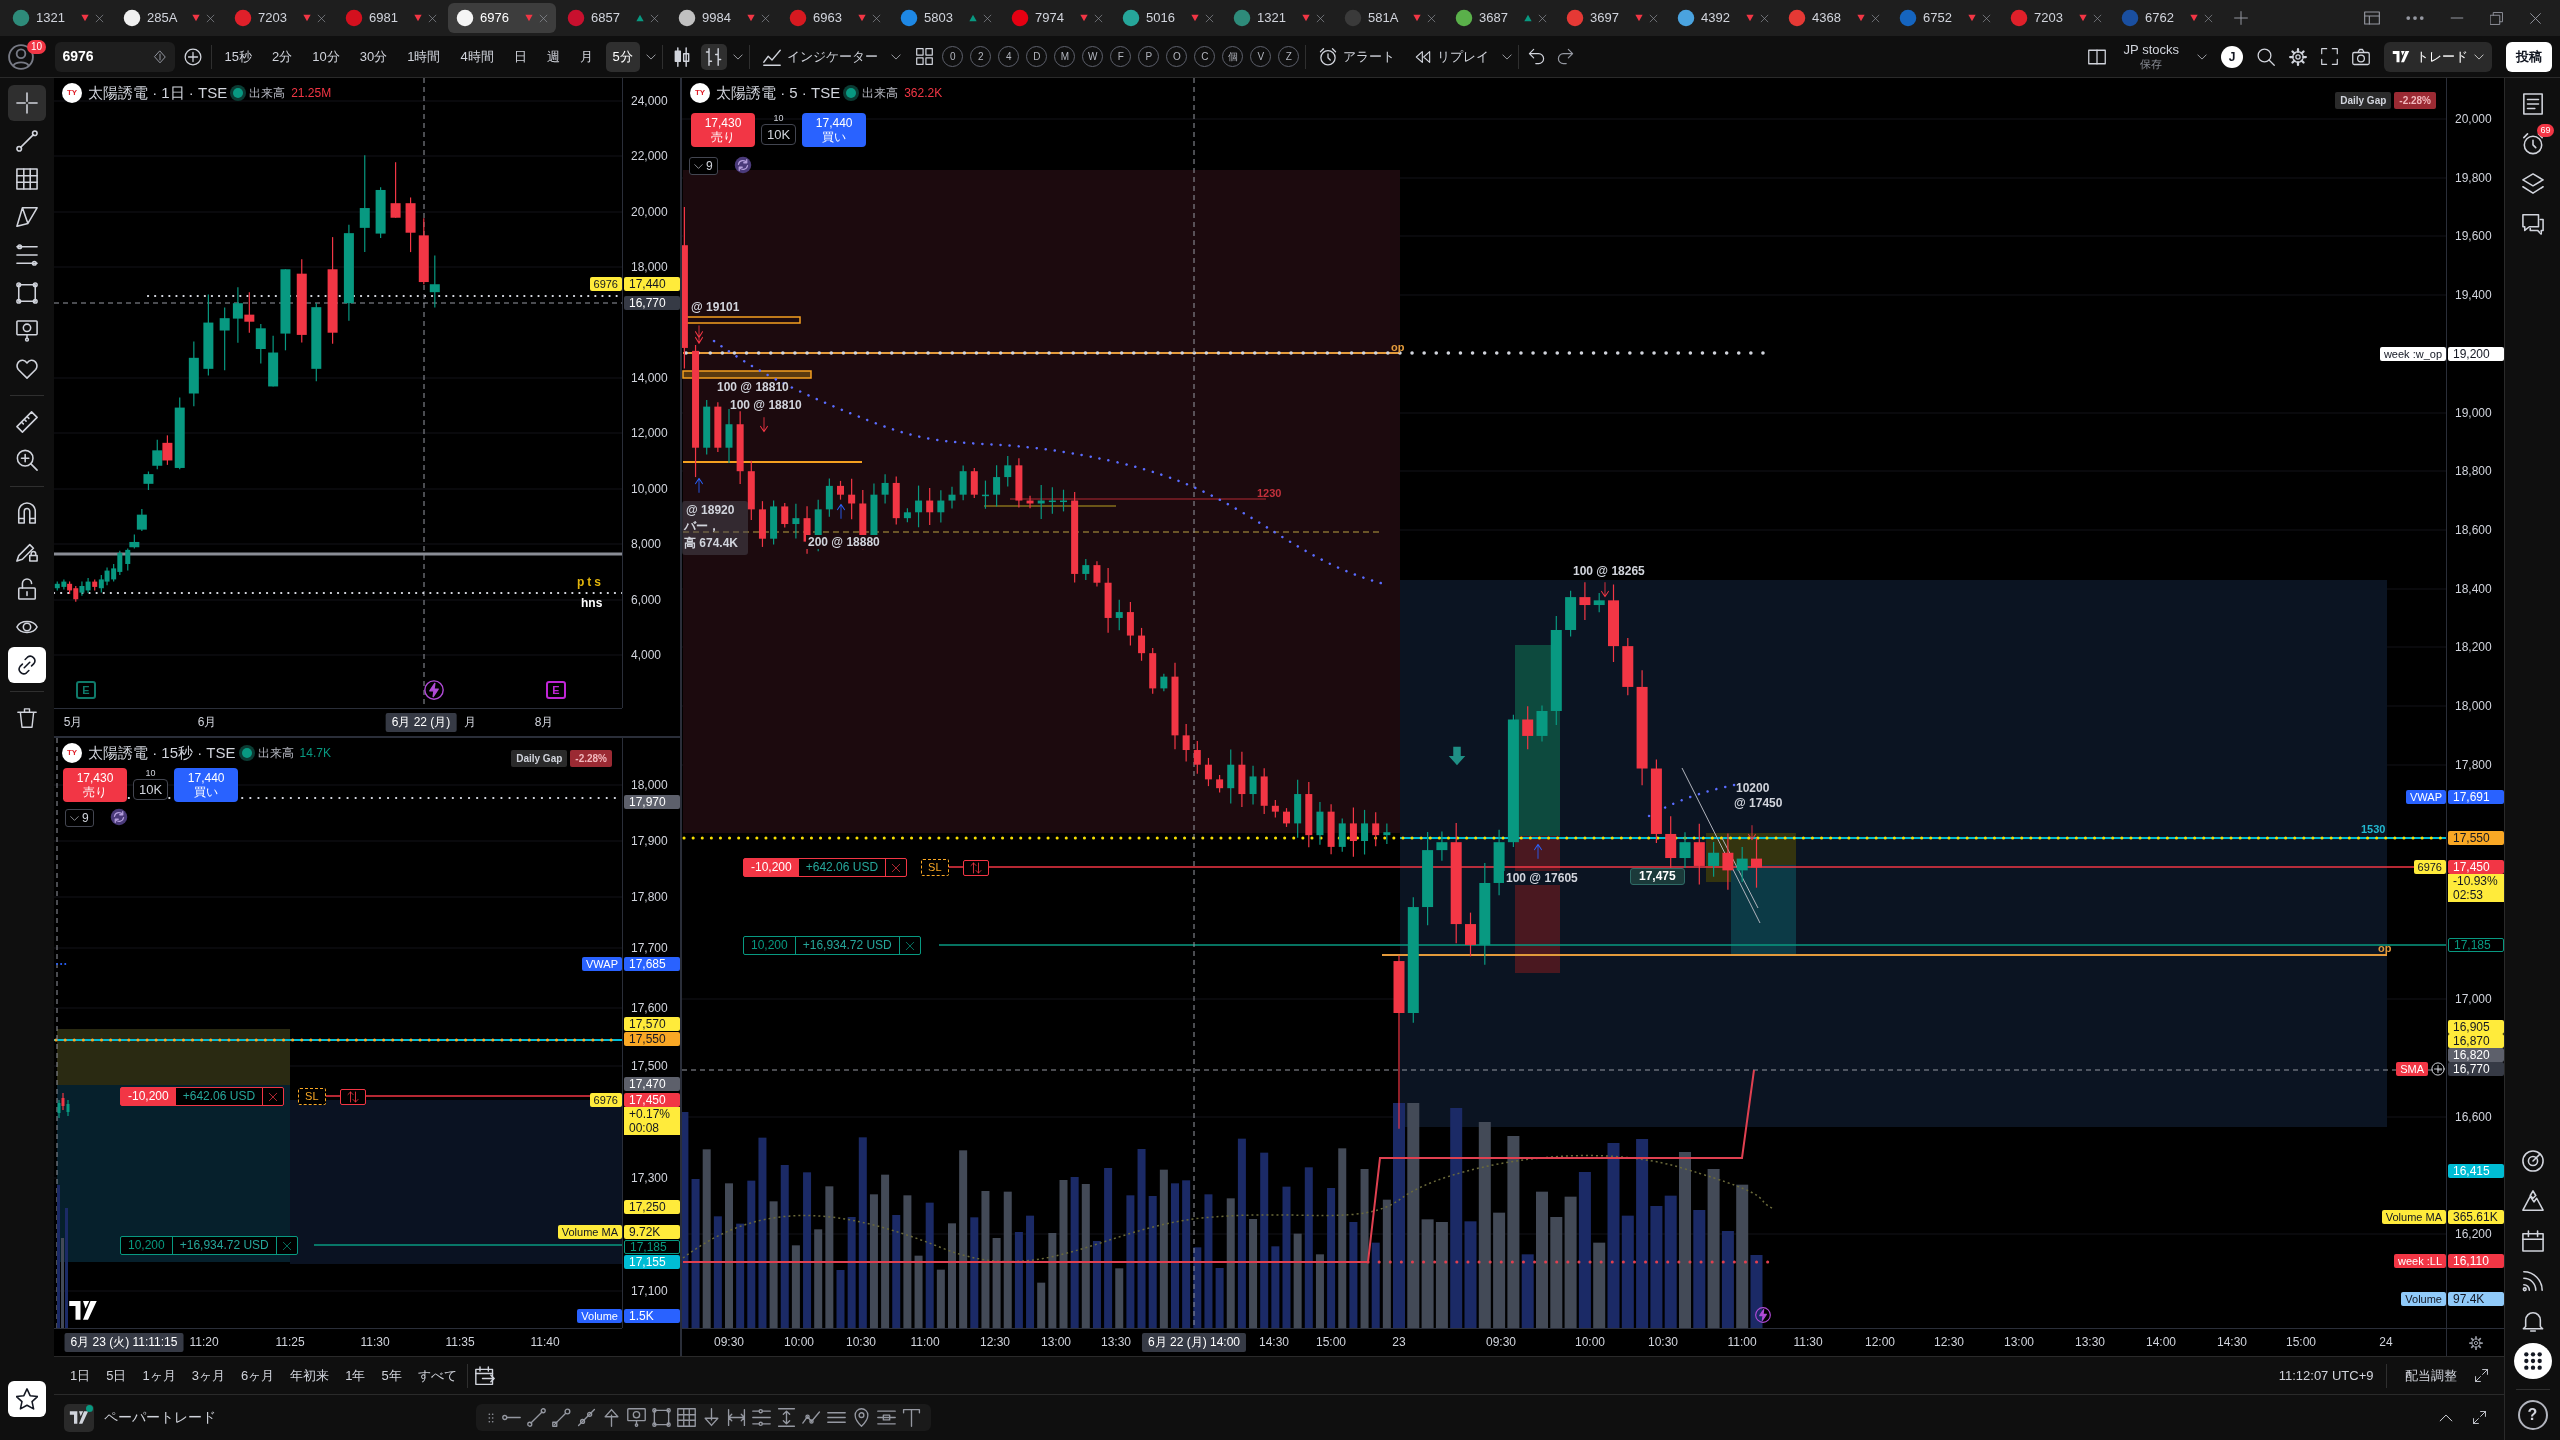 This screenshot has width=2560, height=1440. What do you see at coordinates (27, 718) in the screenshot?
I see `trash-icon` at bounding box center [27, 718].